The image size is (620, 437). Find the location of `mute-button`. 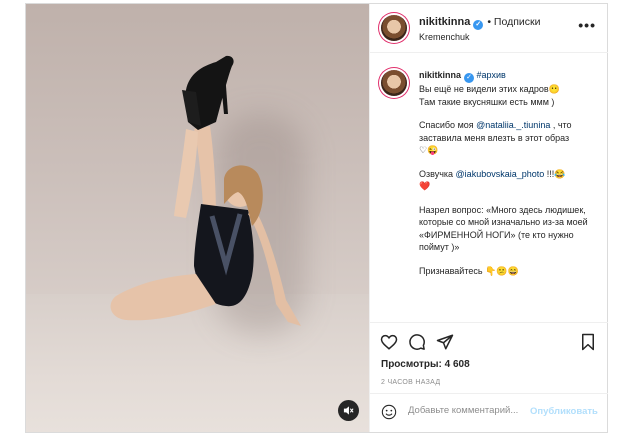

mute-button is located at coordinates (348, 410).